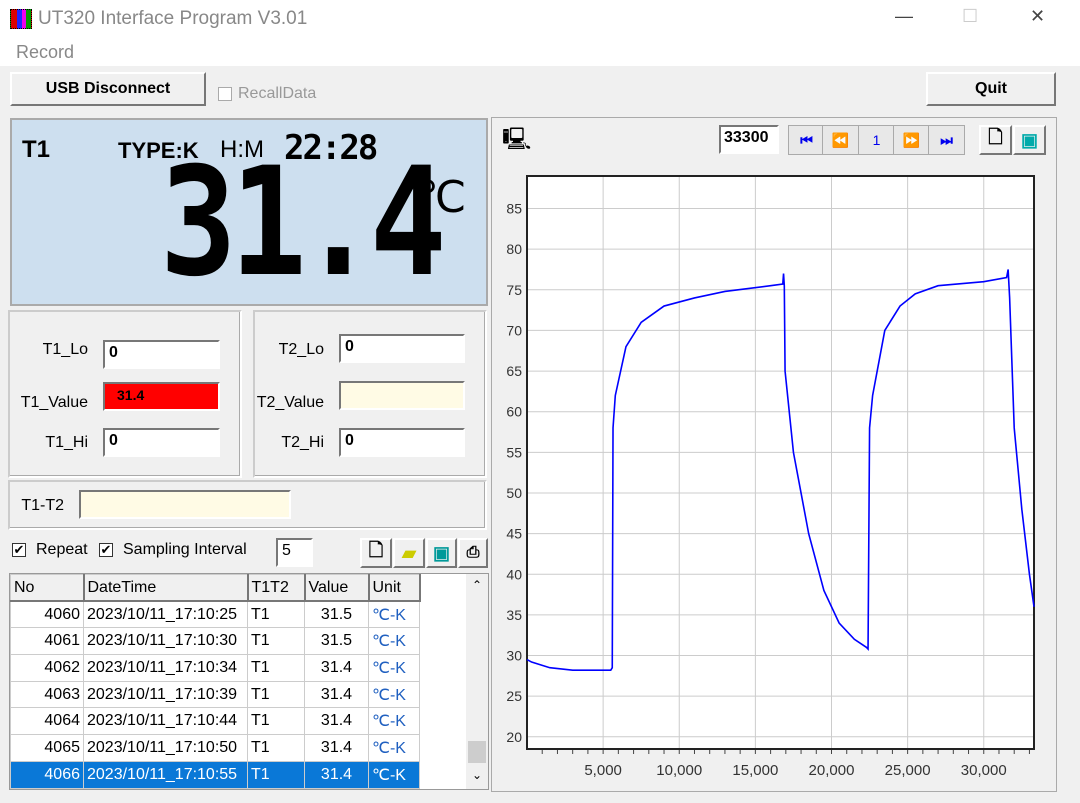  Describe the element at coordinates (65, 349) in the screenshot. I see `t1-lo-label: T1_Lo` at that location.